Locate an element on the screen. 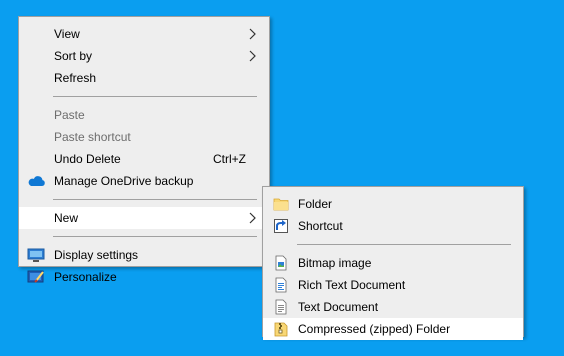  shortcut-arrow-icon is located at coordinates (281, 226).